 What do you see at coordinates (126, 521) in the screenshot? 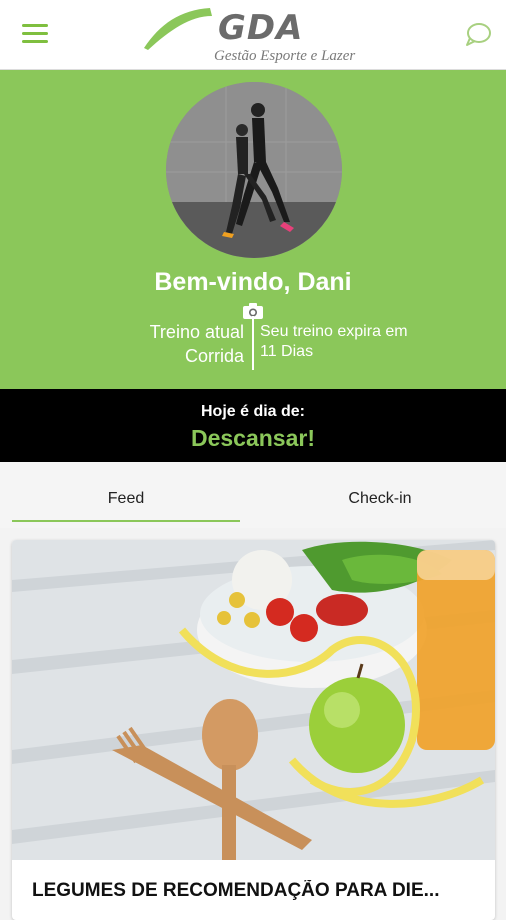
I see `active-tab-indicator` at bounding box center [126, 521].